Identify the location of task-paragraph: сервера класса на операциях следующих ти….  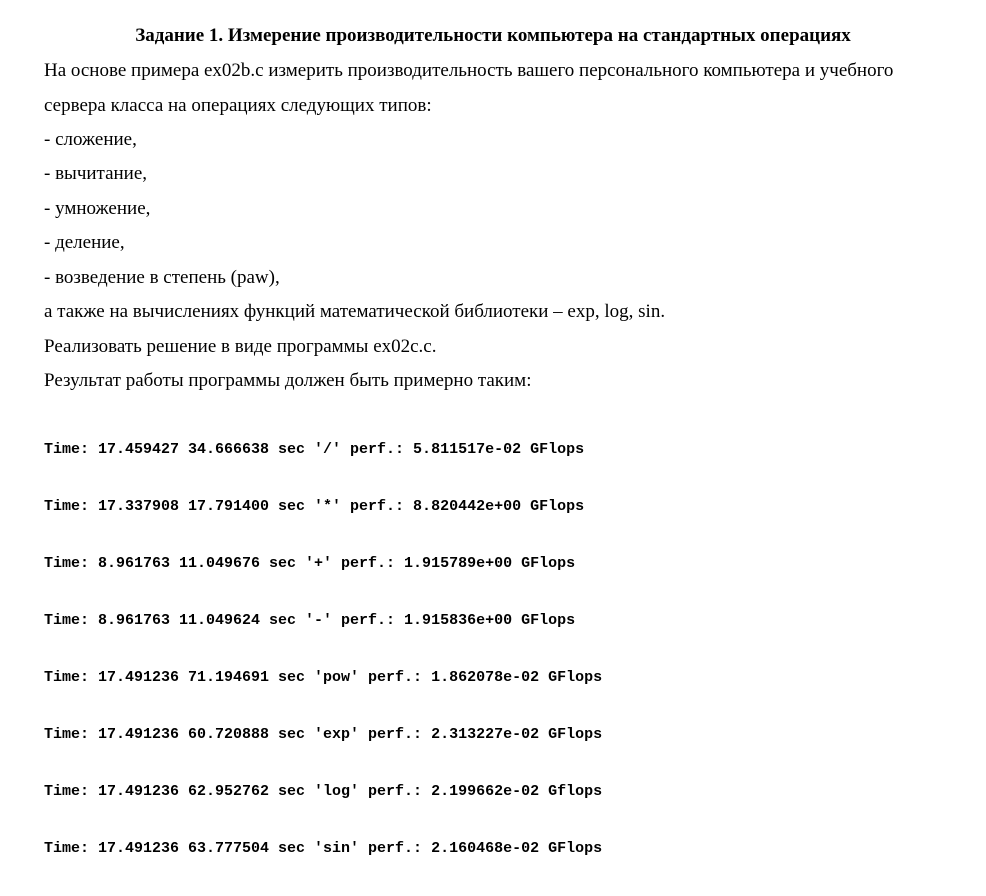
(238, 105).